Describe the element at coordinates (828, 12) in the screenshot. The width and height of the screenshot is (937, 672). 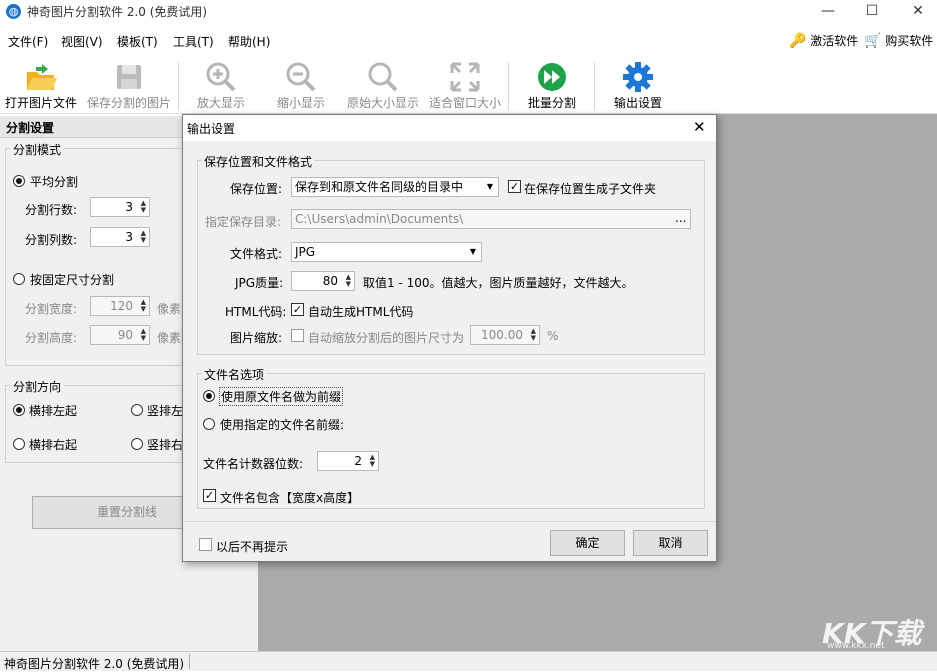
I see `minimize-button: —` at that location.